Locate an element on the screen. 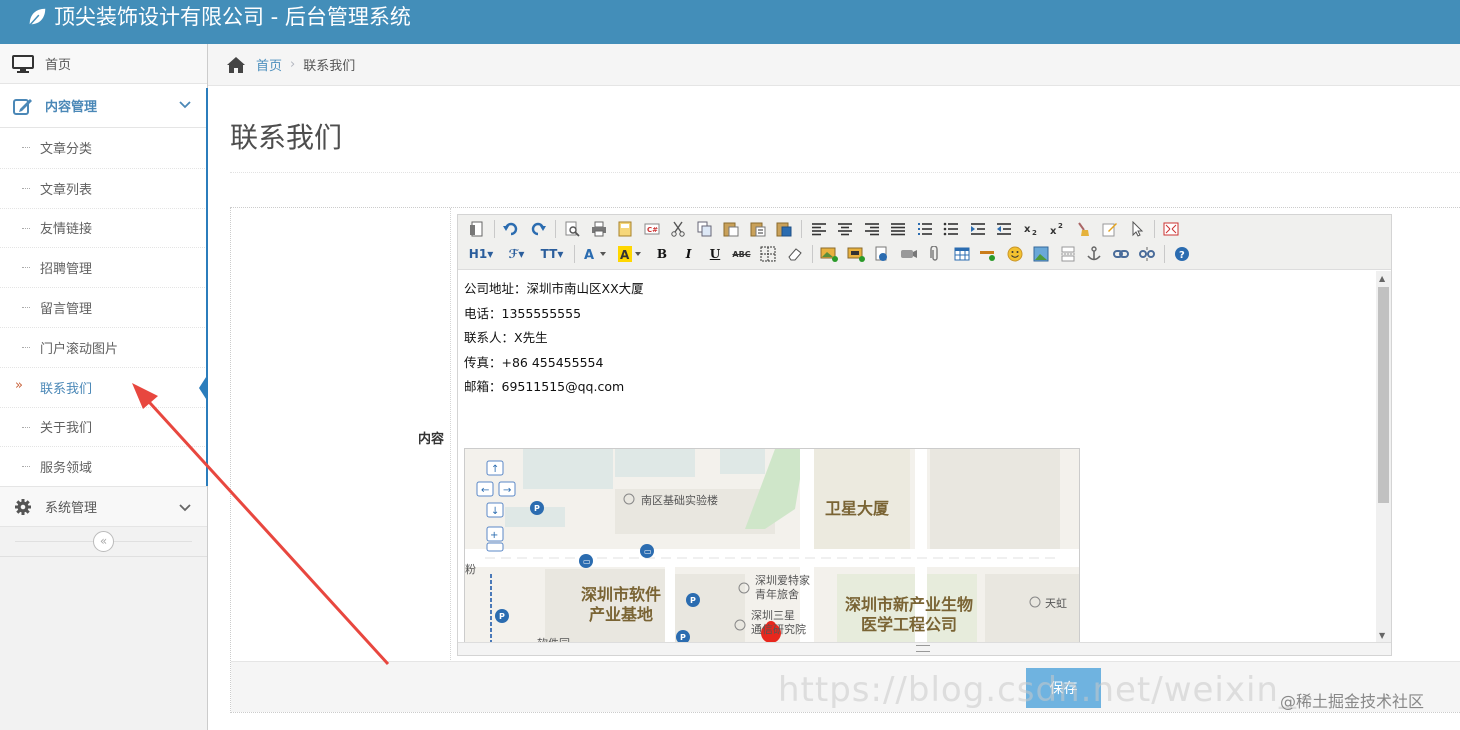  align-center-icon is located at coordinates (845, 229).